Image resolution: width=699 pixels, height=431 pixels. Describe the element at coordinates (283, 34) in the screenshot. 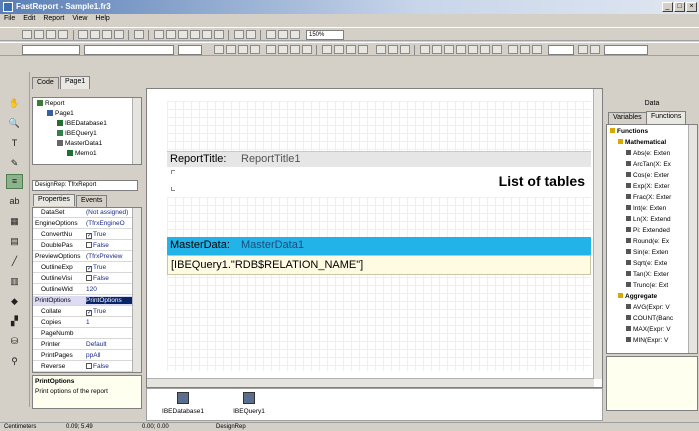

I see `align-grid-icon` at that location.